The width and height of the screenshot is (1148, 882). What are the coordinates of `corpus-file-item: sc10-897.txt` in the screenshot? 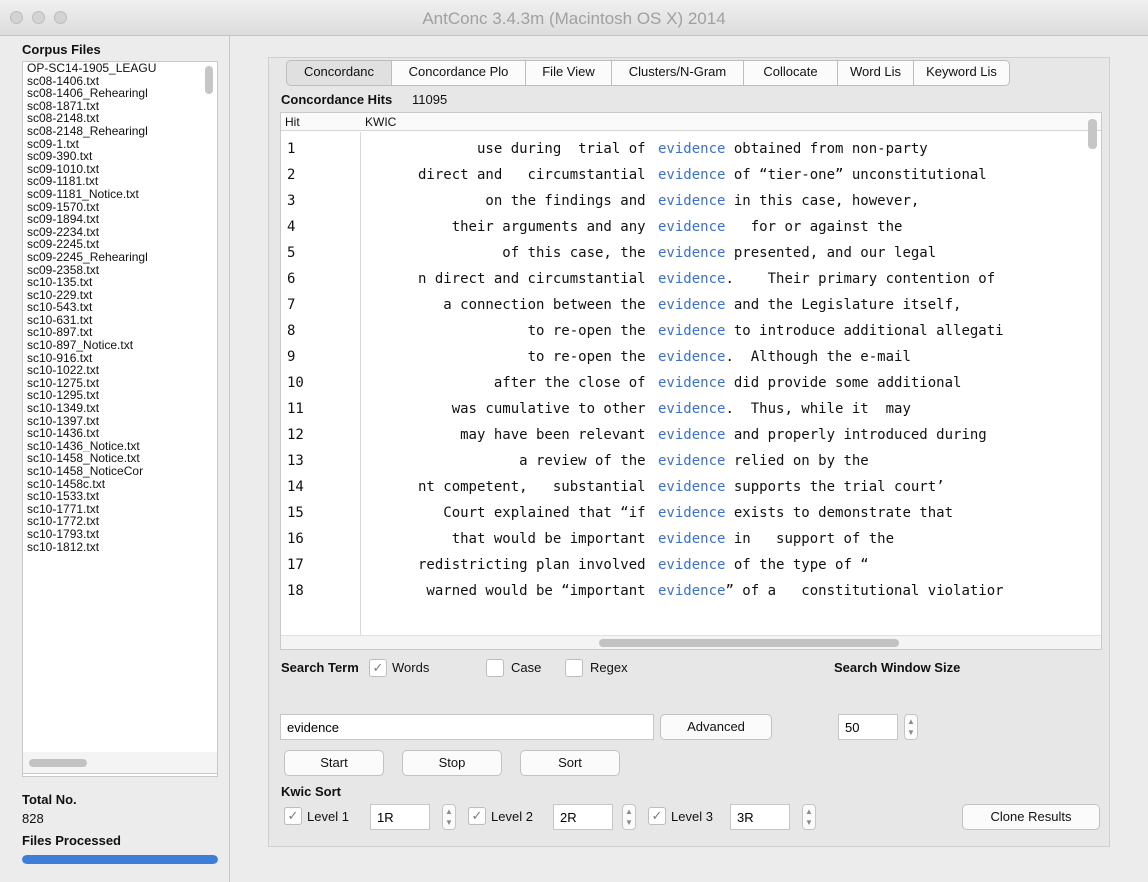 It's located at (120, 332).